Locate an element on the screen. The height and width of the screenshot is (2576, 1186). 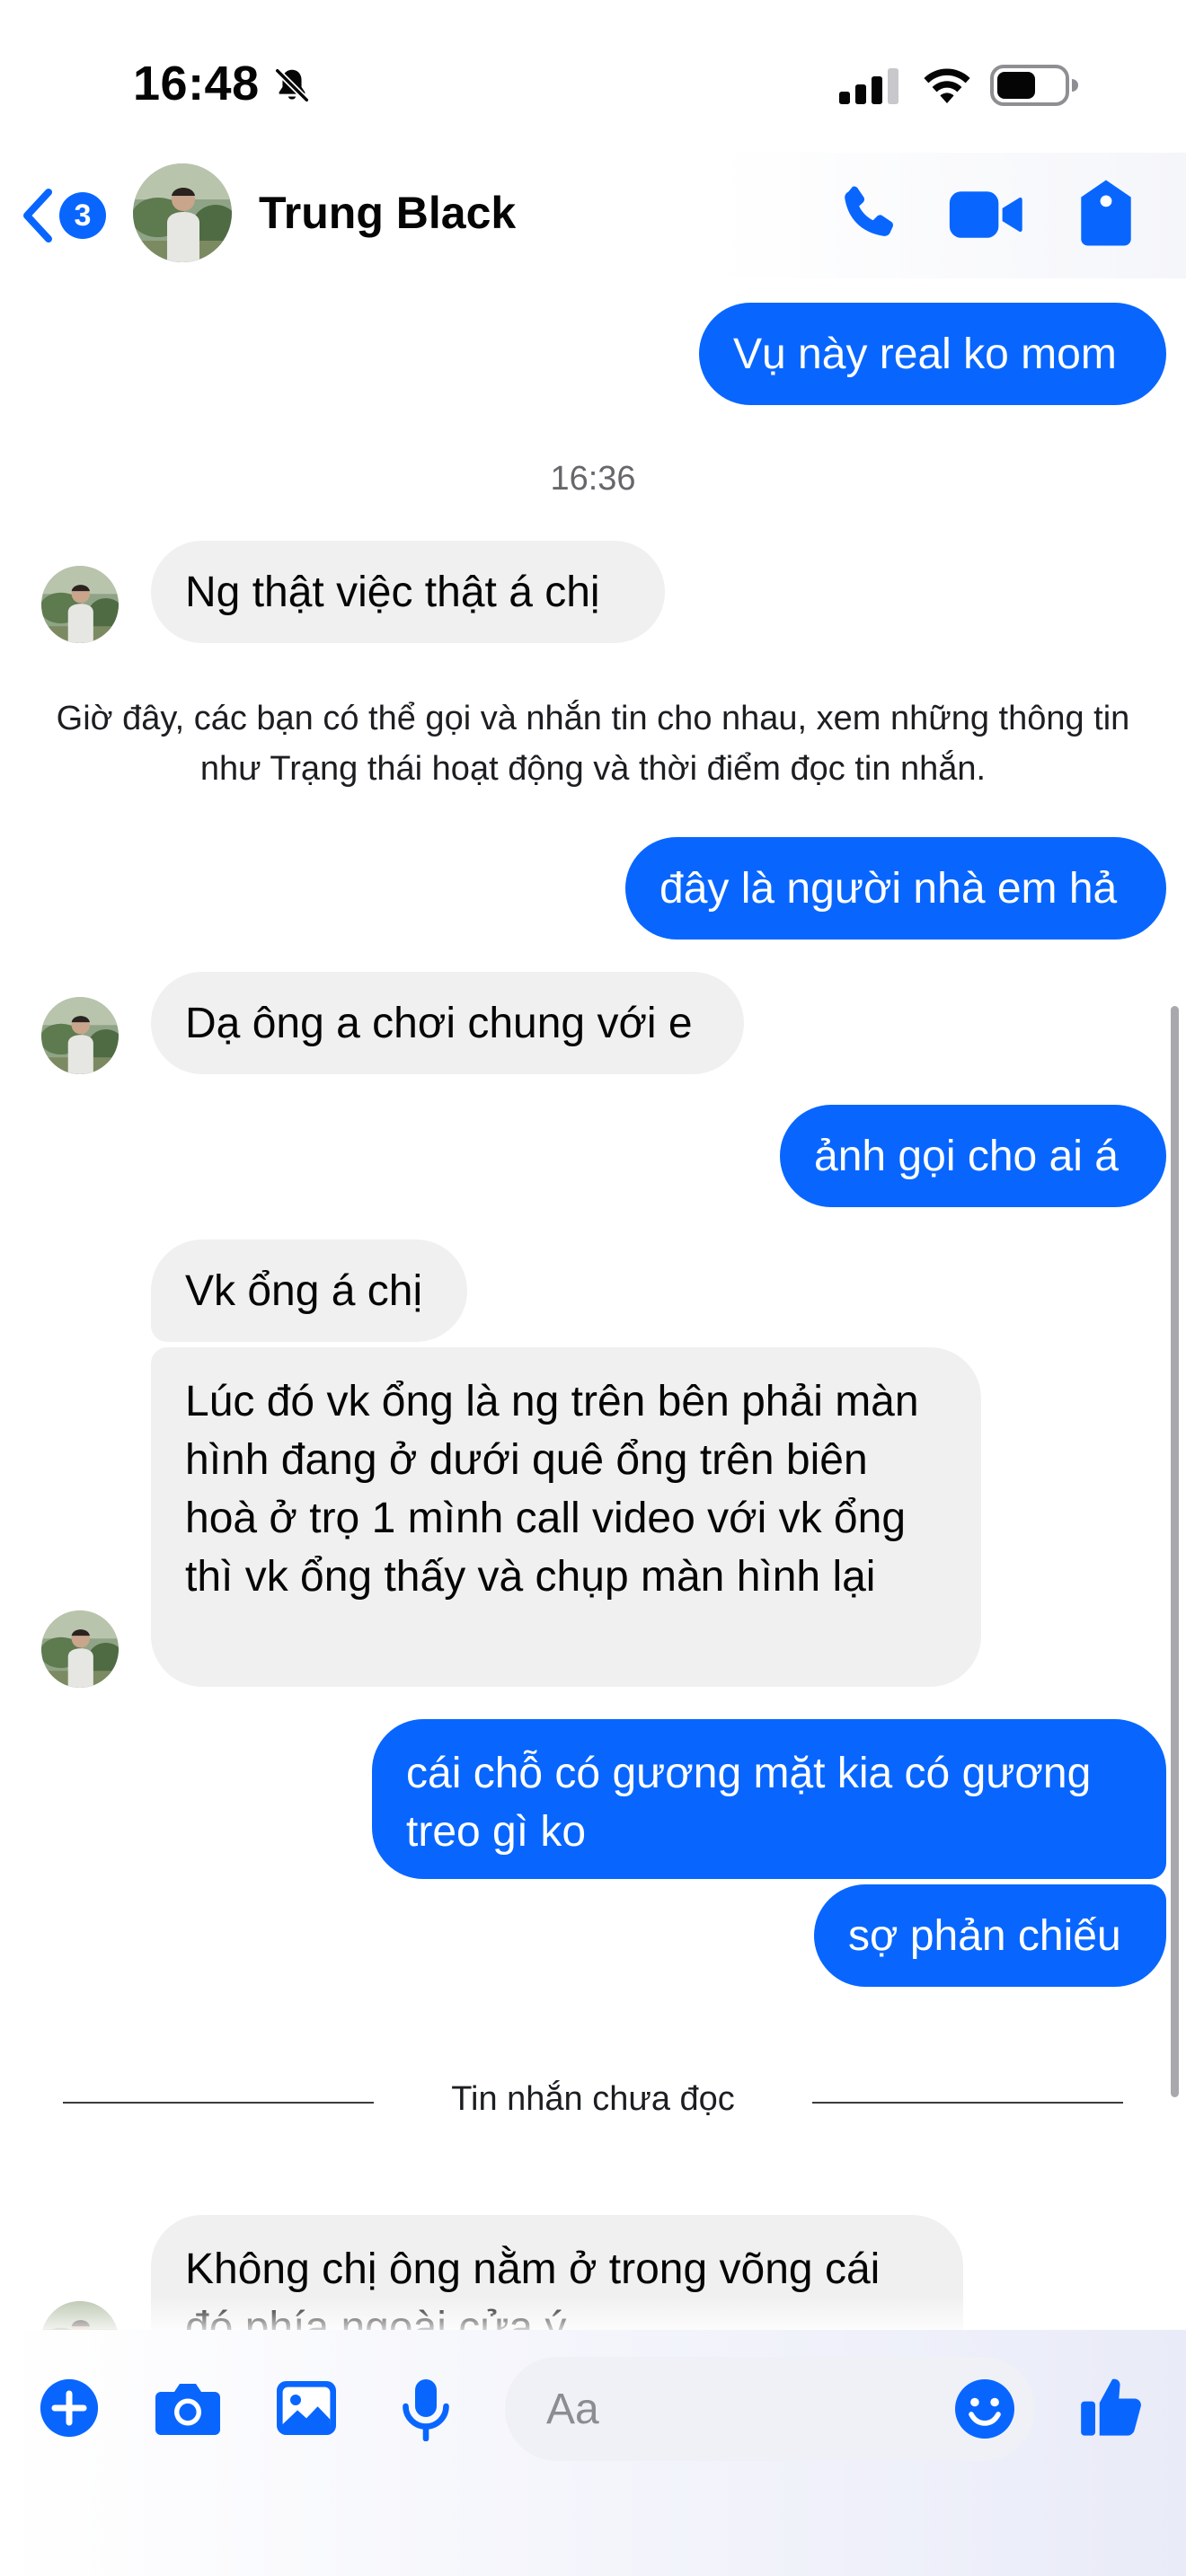
composer-fade is located at coordinates (593, 2314).